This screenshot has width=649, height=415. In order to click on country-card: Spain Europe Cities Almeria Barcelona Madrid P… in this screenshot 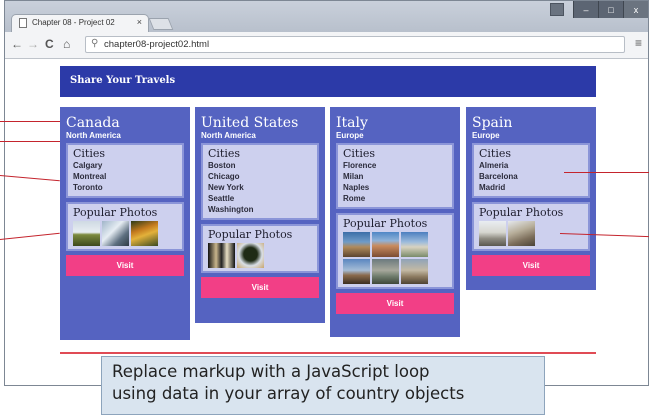, I will do `click(531, 198)`.